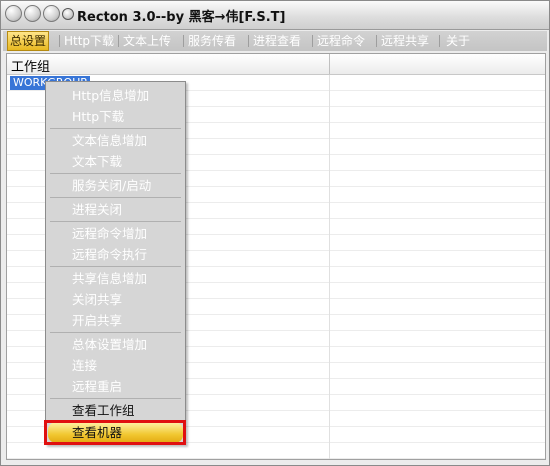 The height and width of the screenshot is (466, 550). What do you see at coordinates (115, 95) in the screenshot?
I see `menu-item-http-info-add: Http信息增加` at bounding box center [115, 95].